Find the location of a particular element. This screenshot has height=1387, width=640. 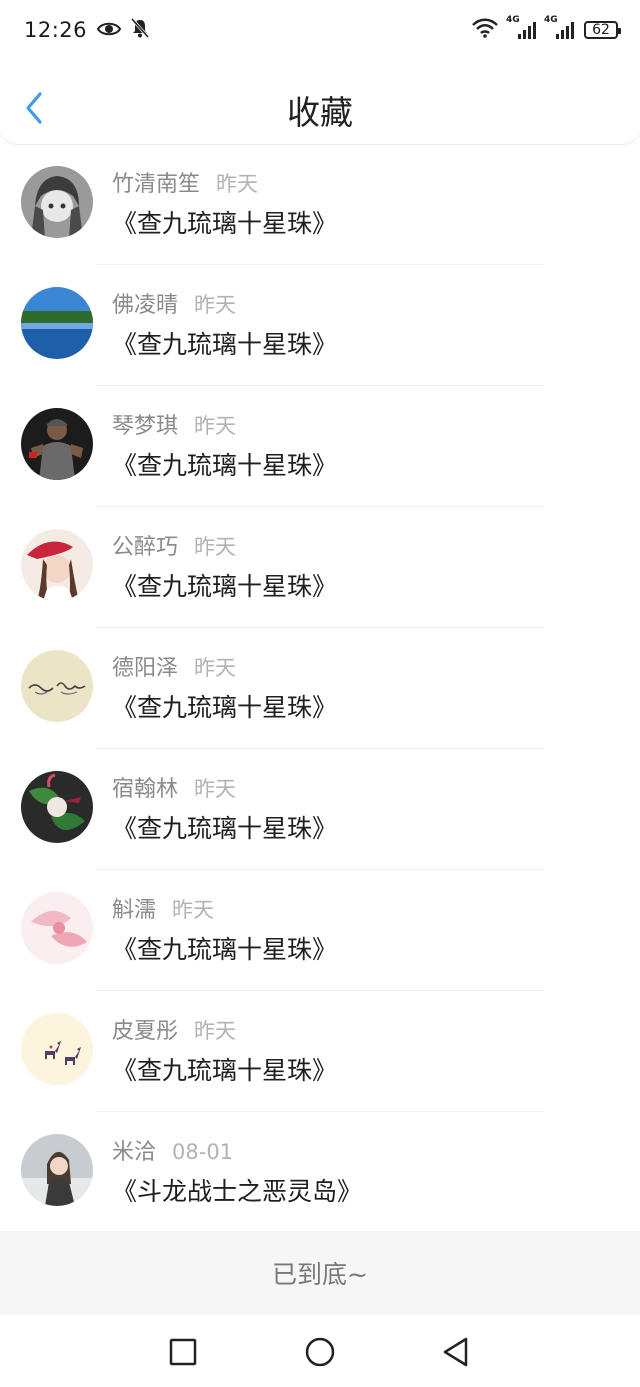

end-of-list-notice: 已到底~ is located at coordinates (320, 1273).